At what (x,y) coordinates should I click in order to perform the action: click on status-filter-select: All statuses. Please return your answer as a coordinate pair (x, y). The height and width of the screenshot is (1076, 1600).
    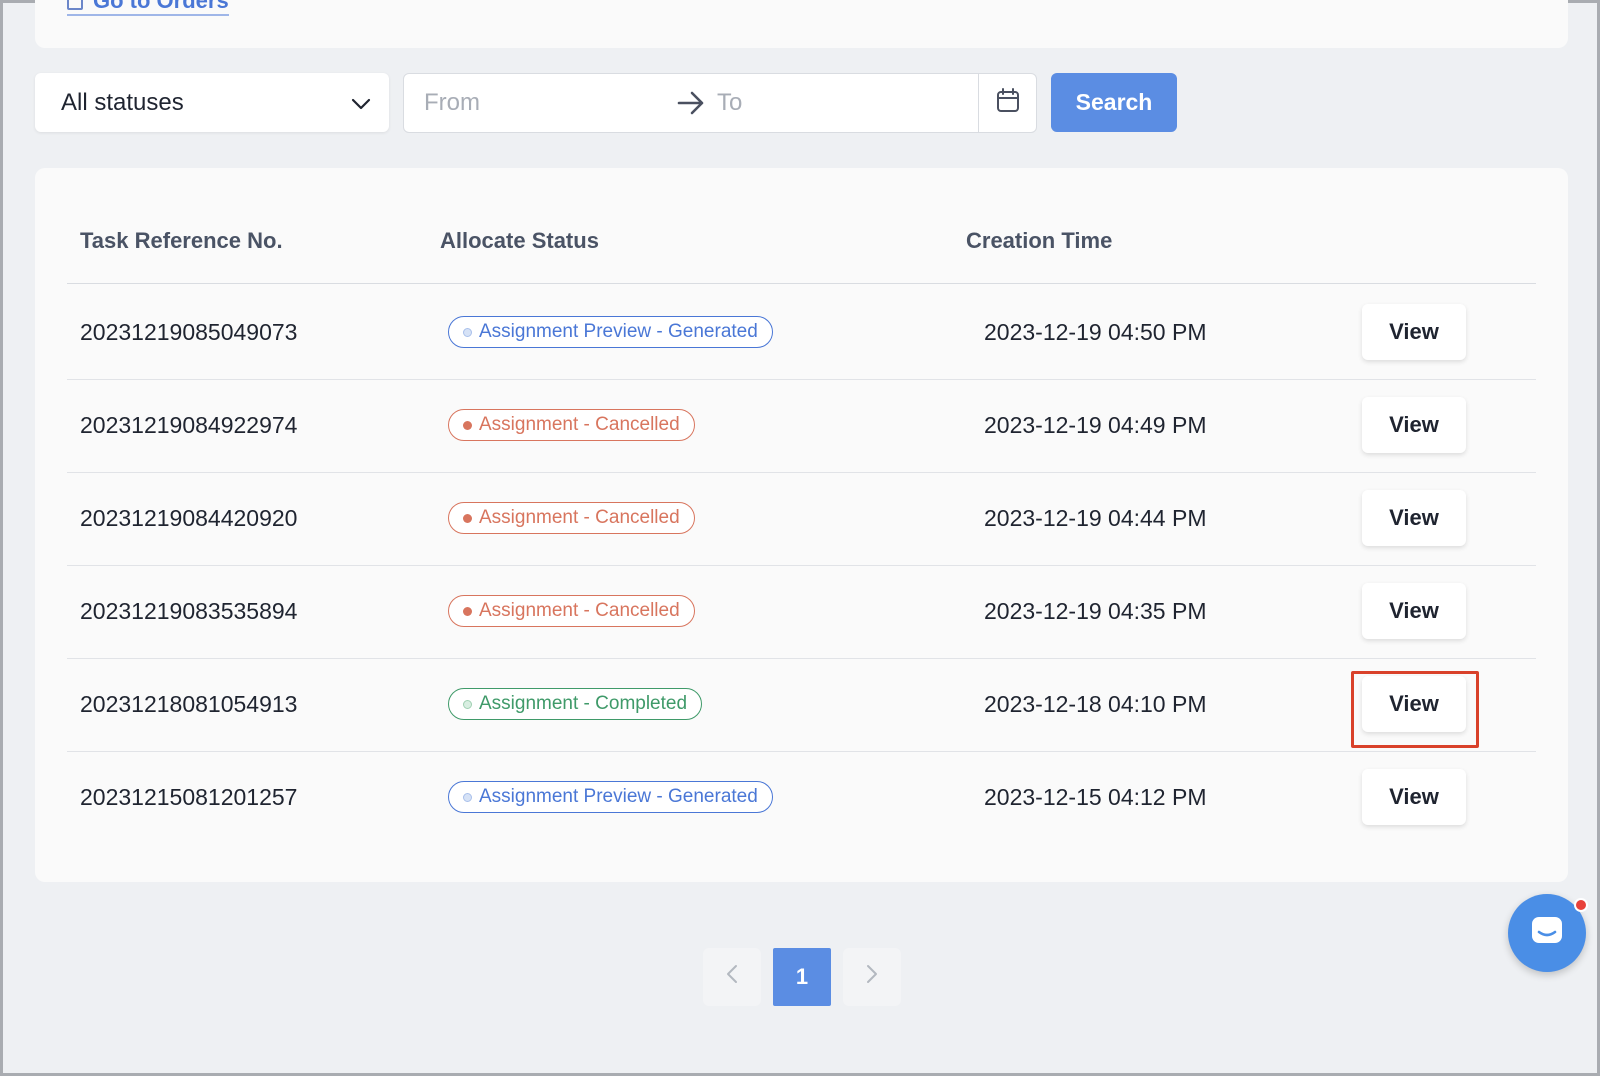
    Looking at the image, I should click on (212, 102).